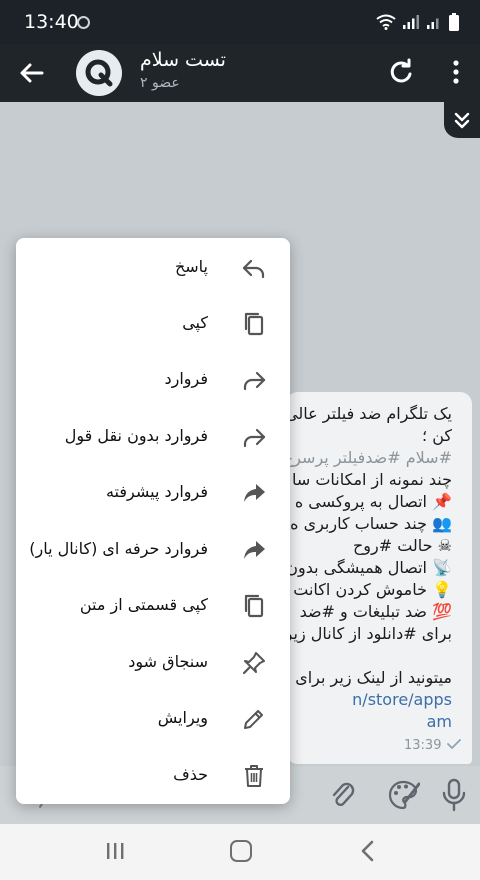 The image size is (480, 880). I want to click on menu-item-reply: پاسخ, so click(153, 268).